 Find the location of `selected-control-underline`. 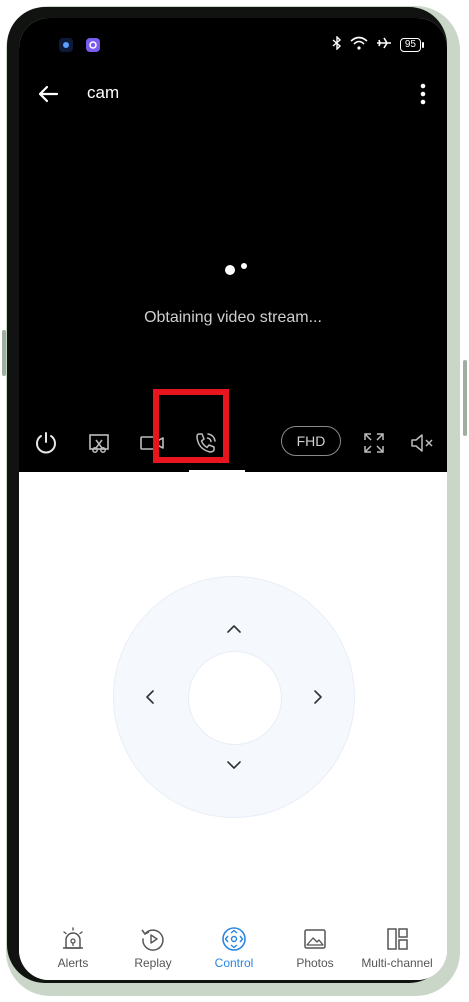

selected-control-underline is located at coordinates (217, 471).